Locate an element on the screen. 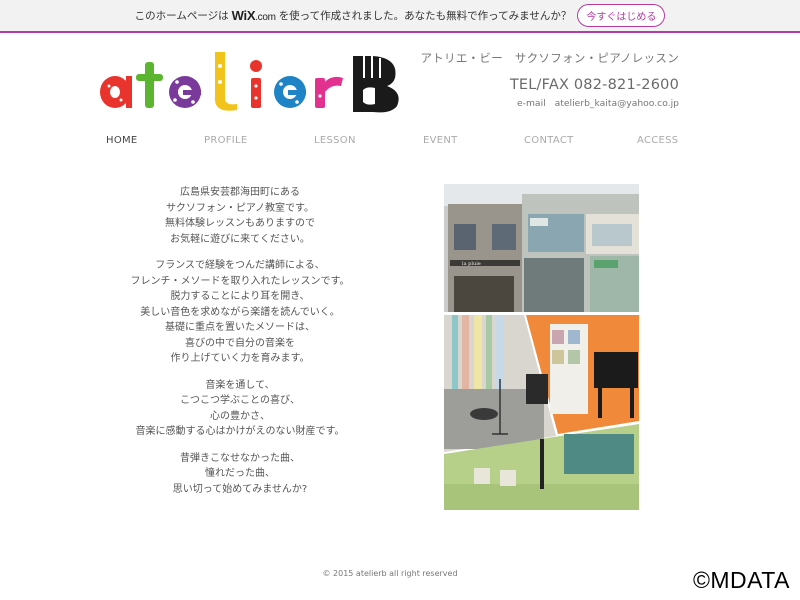 The width and height of the screenshot is (800, 600). logo-letter-e-blue is located at coordinates (290, 92).